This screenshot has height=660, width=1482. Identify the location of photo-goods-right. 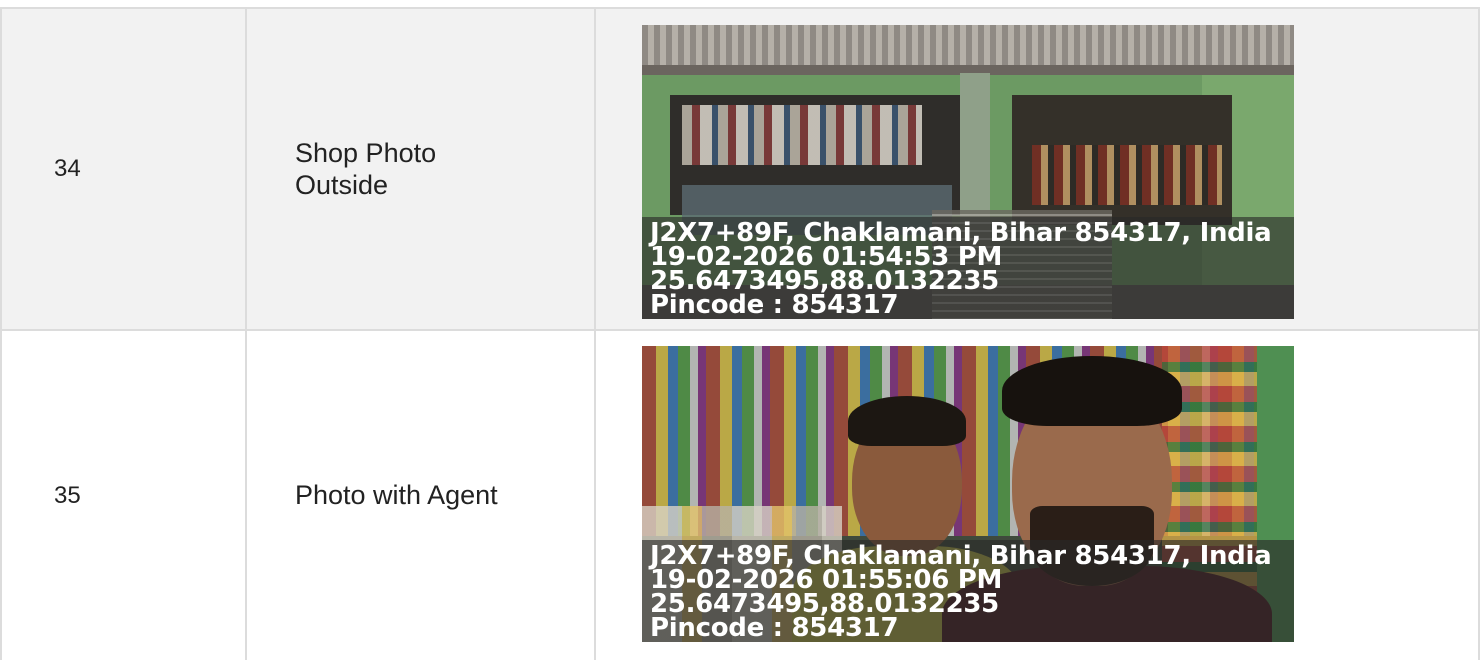
(1127, 175).